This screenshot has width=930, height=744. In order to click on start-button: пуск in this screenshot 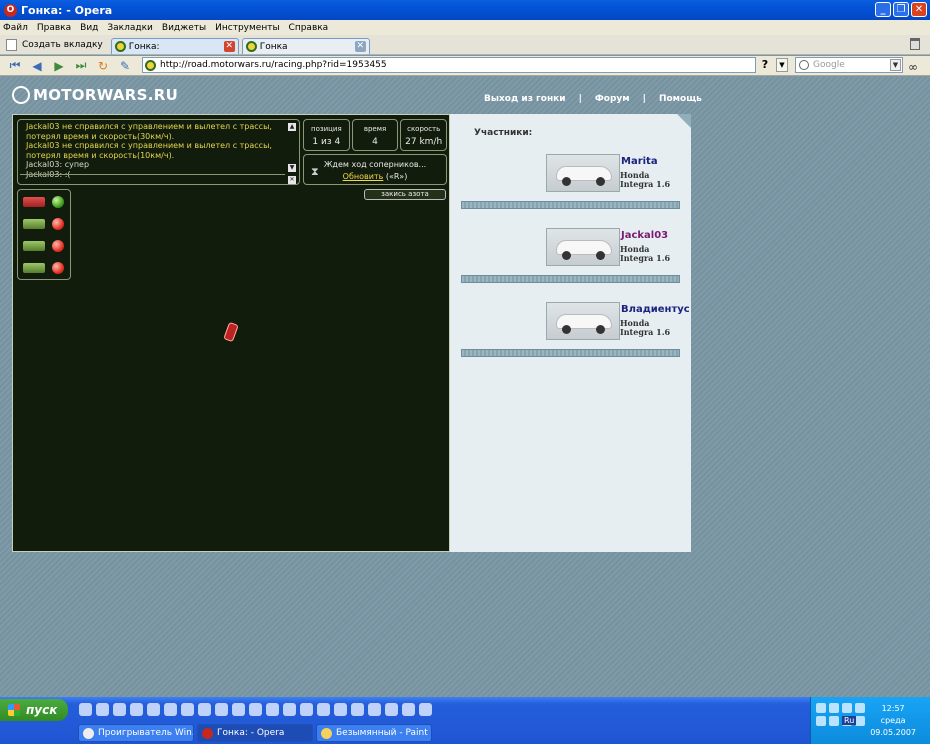, I will do `click(34, 710)`.